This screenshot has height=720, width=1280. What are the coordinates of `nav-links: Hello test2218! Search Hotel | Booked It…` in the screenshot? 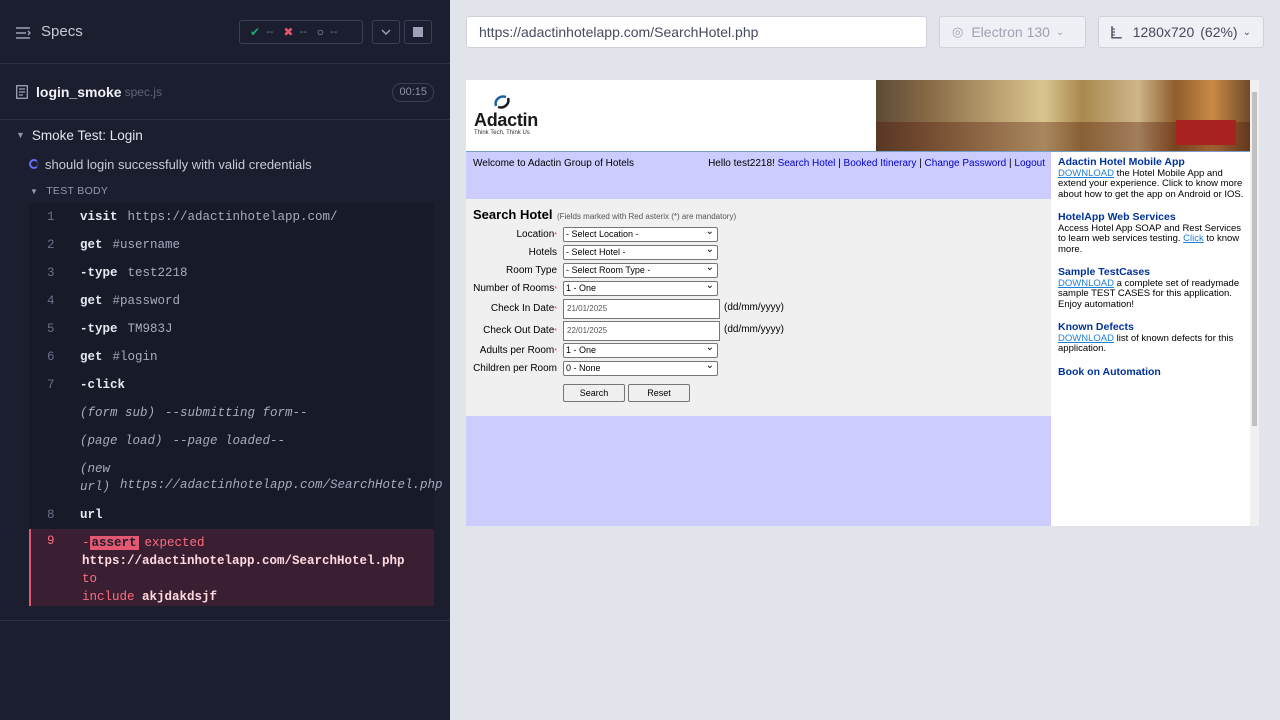 It's located at (876, 163).